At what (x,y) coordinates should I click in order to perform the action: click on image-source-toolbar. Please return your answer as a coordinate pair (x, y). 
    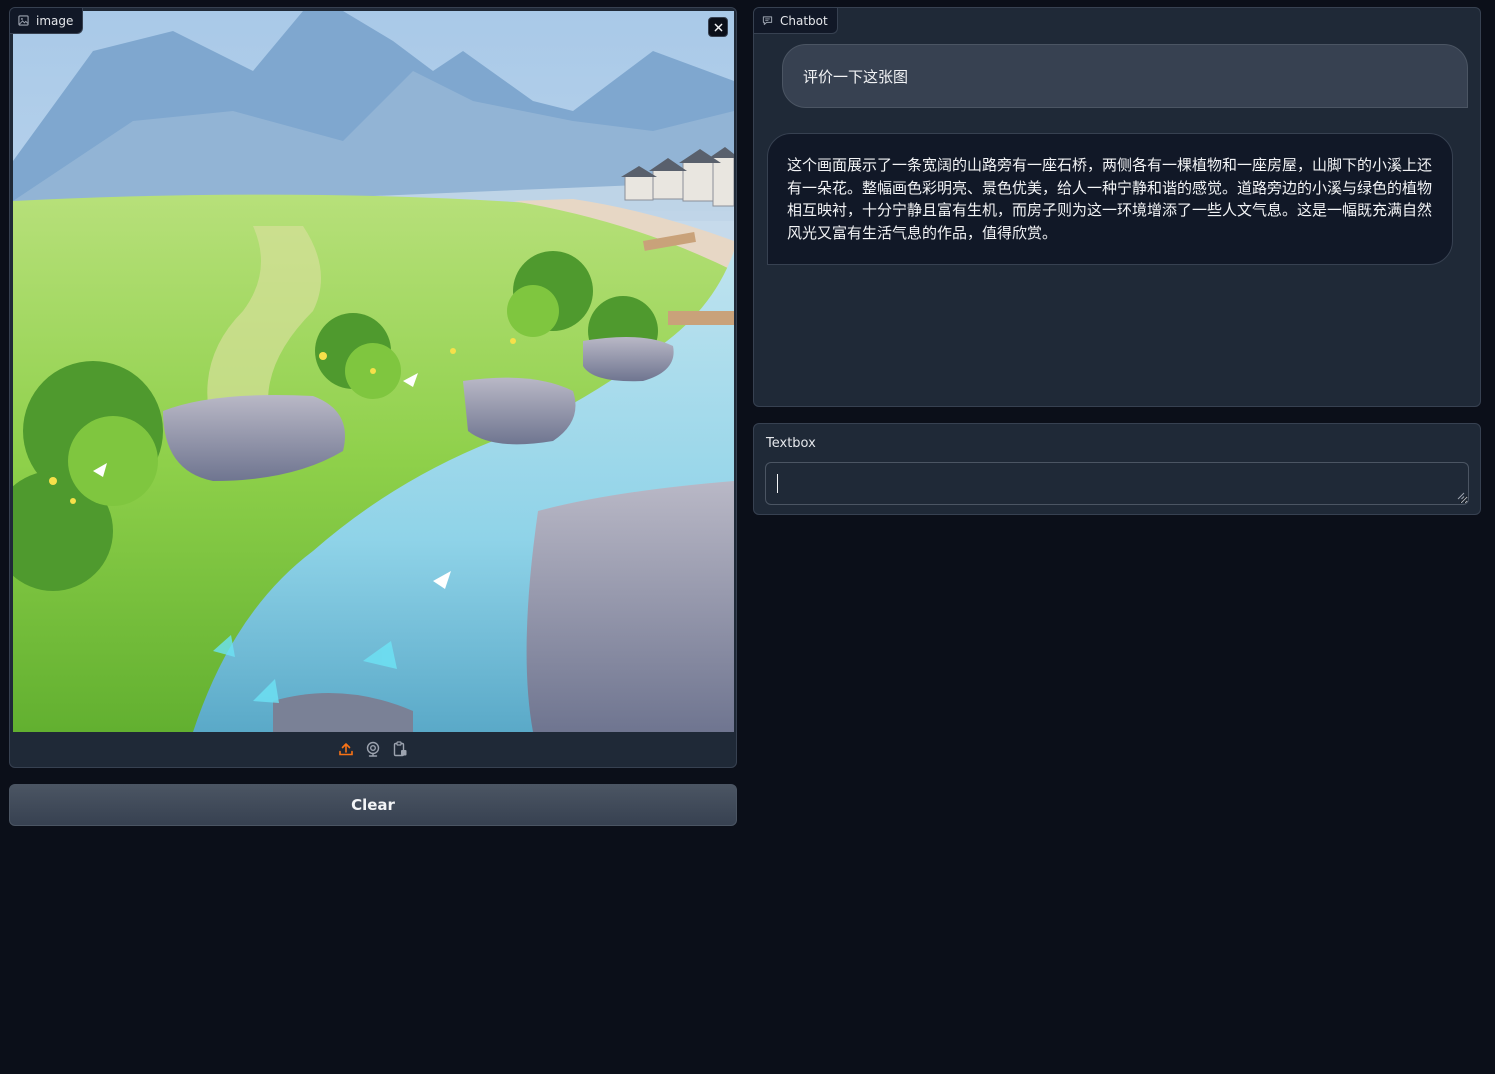
    Looking at the image, I should click on (373, 748).